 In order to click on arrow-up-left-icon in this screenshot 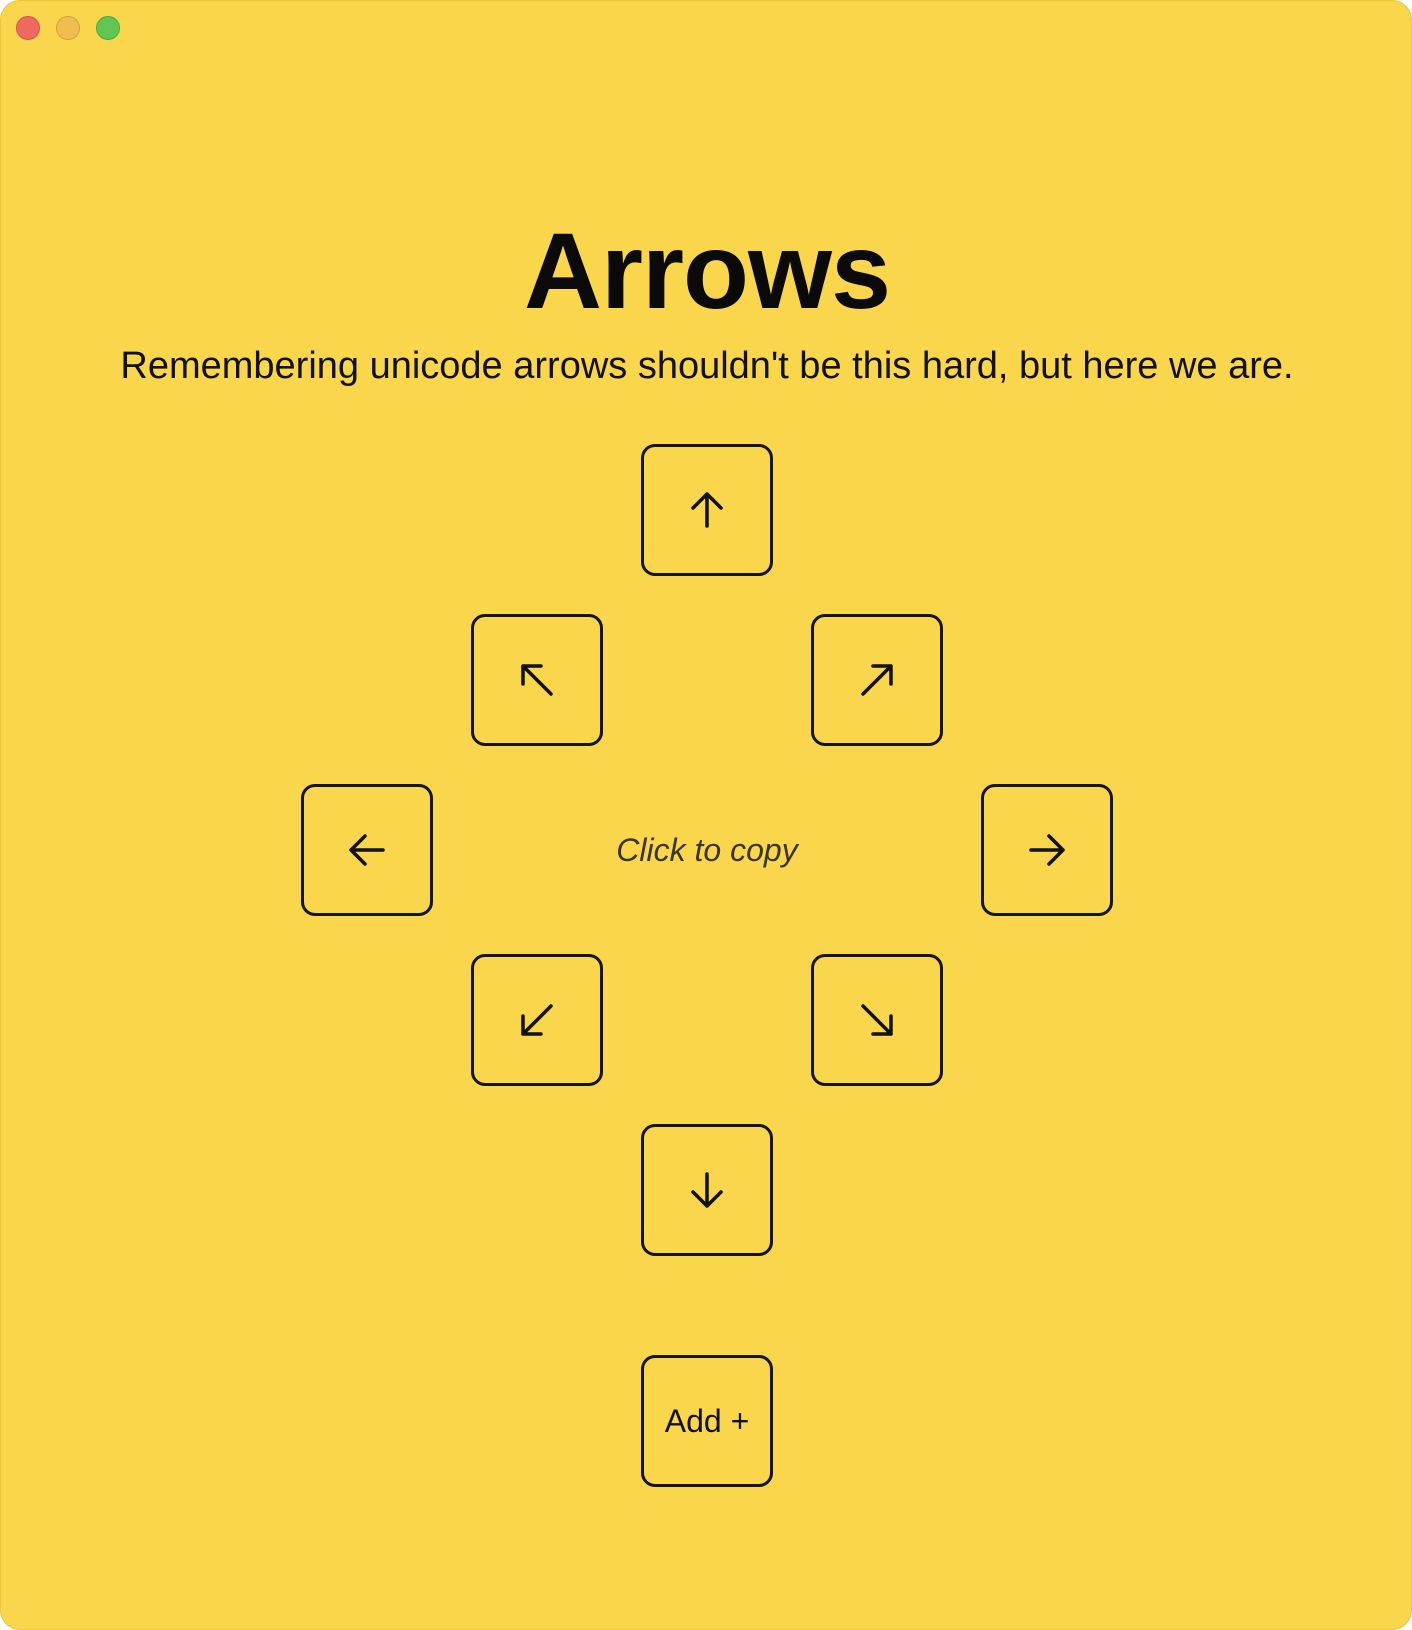, I will do `click(537, 680)`.